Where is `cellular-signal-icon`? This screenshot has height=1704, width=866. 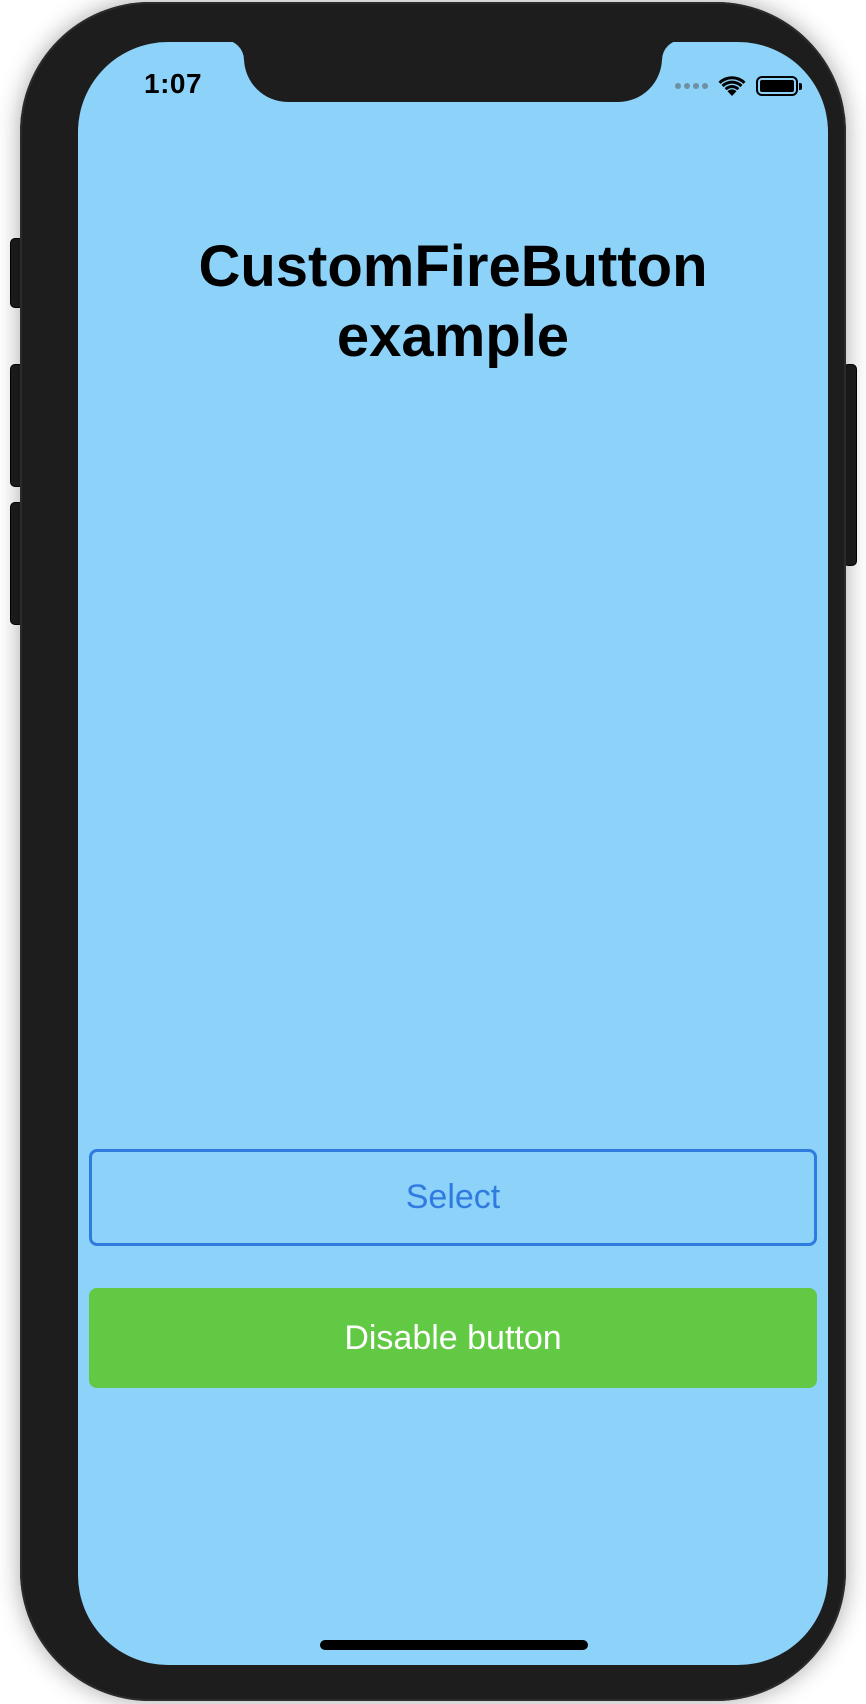
cellular-signal-icon is located at coordinates (691, 86).